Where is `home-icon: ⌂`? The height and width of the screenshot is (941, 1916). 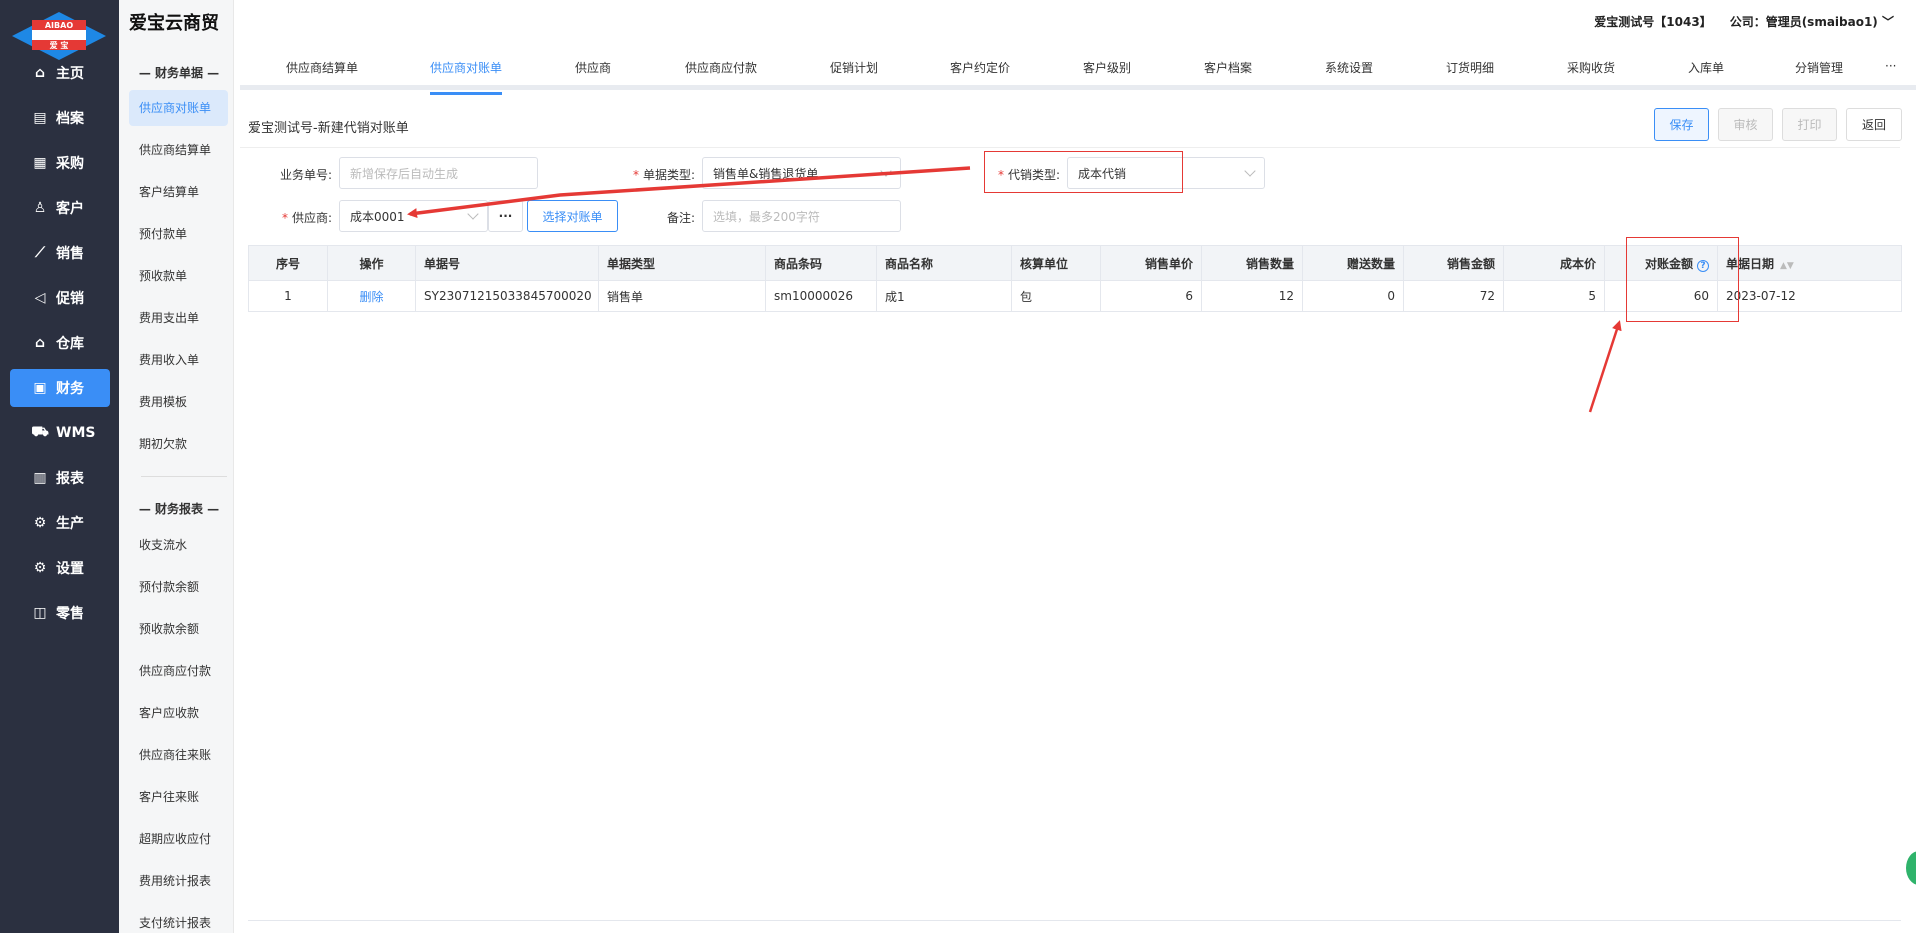 home-icon: ⌂ is located at coordinates (40, 73).